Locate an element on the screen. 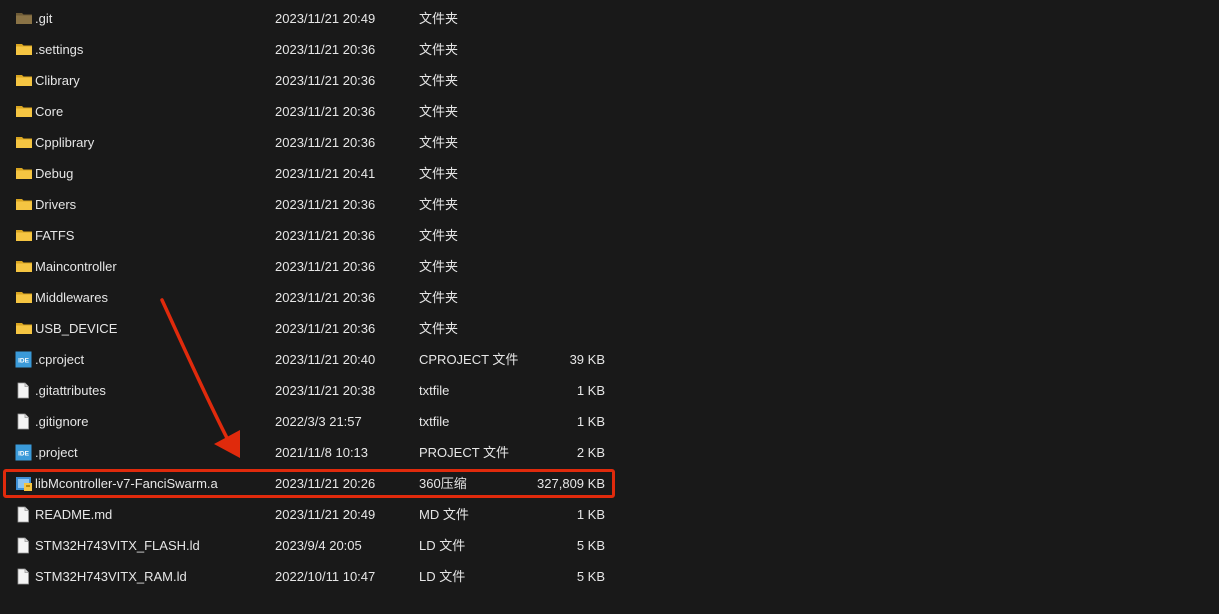 The image size is (1219, 614). file-name: FATFS is located at coordinates (55, 235).